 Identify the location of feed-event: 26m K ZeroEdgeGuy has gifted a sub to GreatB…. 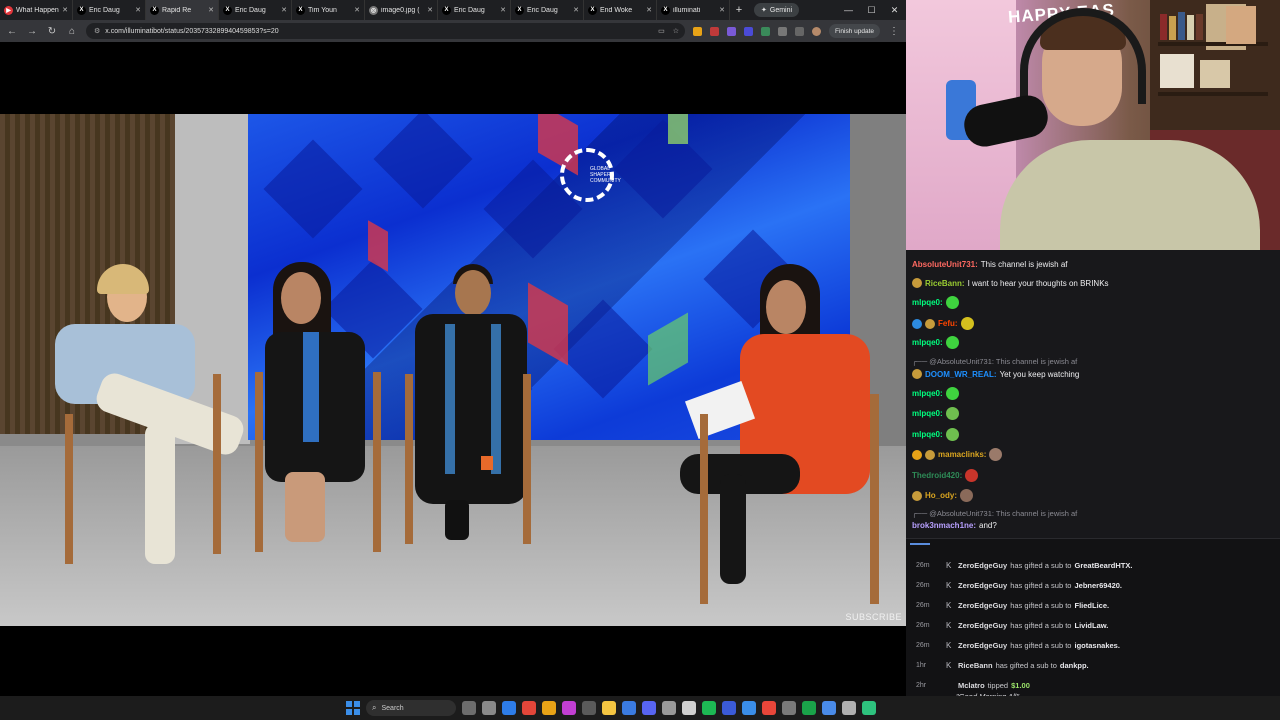
(1093, 565).